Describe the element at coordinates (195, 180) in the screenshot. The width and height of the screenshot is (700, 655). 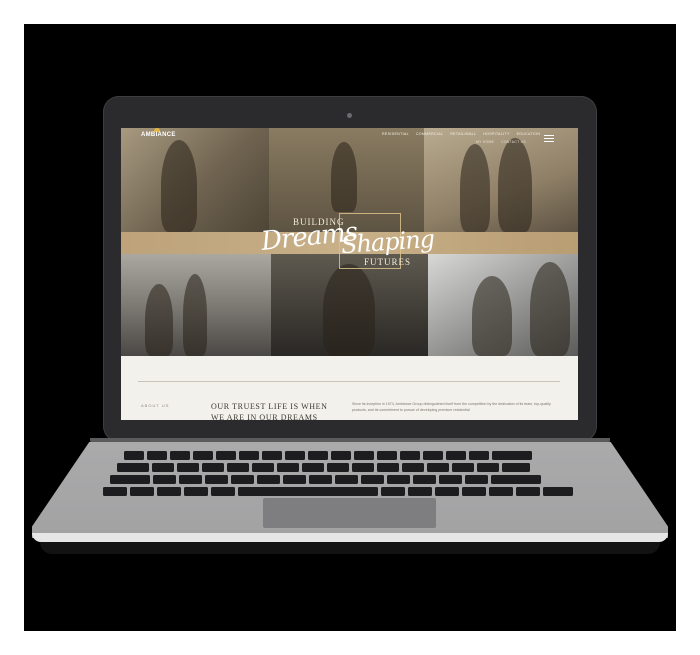
I see `hero-photo-woman-with-laundry` at that location.